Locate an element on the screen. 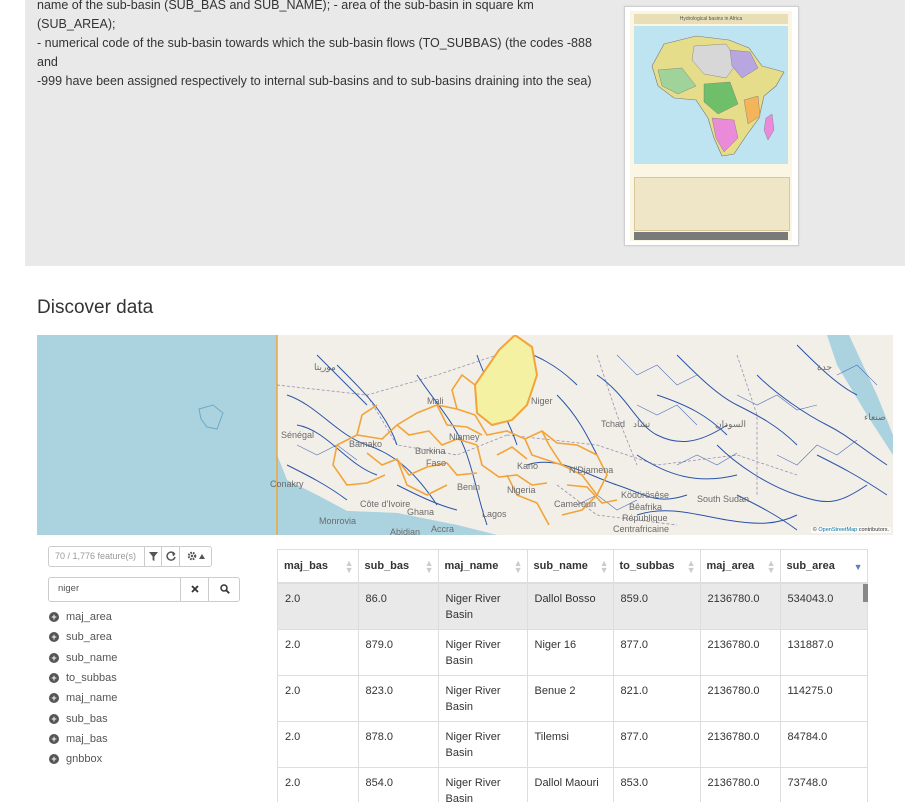 The width and height of the screenshot is (920, 802). table-cell: 877.0 is located at coordinates (657, 744).